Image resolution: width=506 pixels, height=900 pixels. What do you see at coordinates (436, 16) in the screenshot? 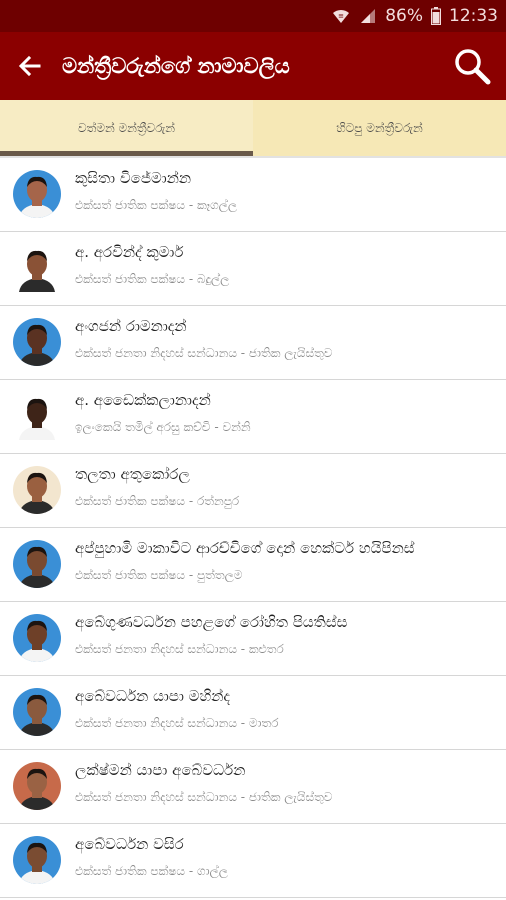
I see `battery-icon` at bounding box center [436, 16].